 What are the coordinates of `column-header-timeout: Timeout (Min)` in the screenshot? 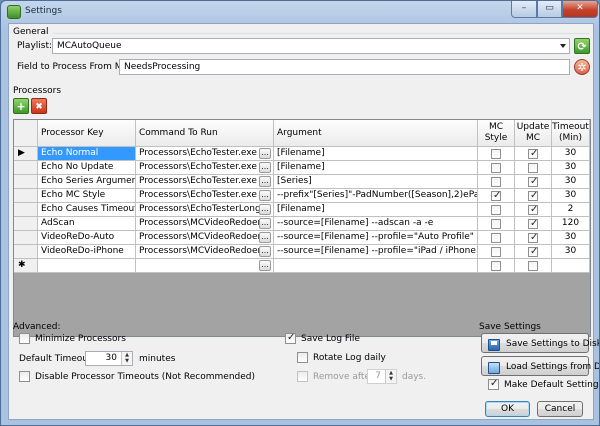 It's located at (571, 133).